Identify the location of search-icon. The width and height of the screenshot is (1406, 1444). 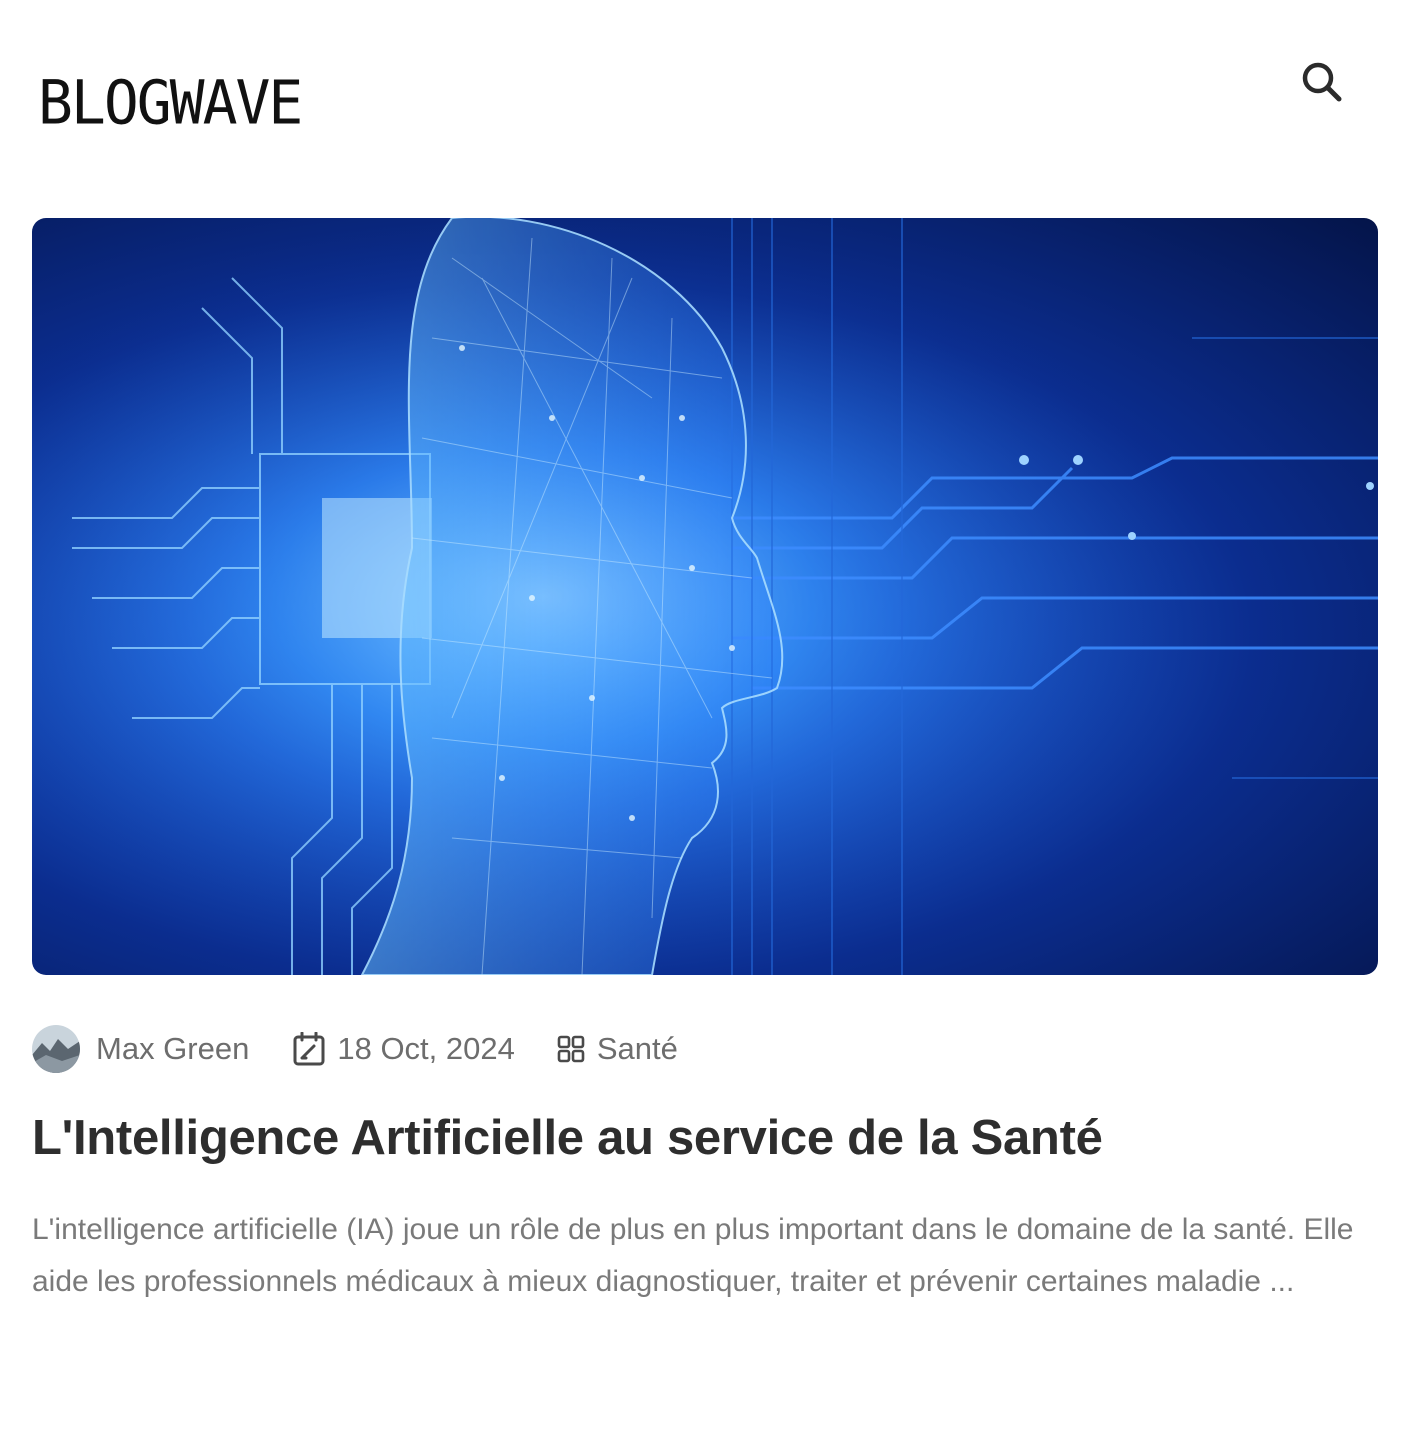
(1322, 82).